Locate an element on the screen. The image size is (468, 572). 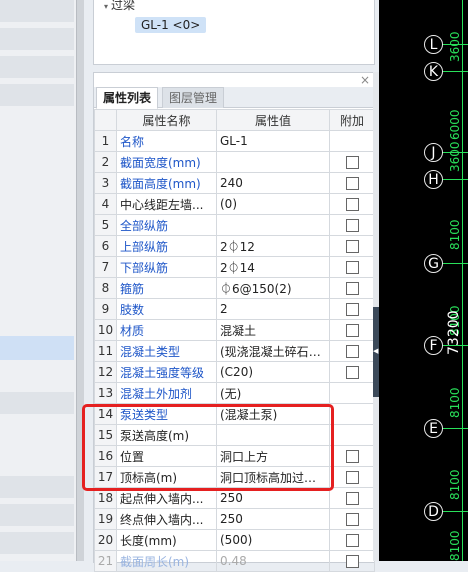
property-value: 2⏀14 is located at coordinates (273, 267).